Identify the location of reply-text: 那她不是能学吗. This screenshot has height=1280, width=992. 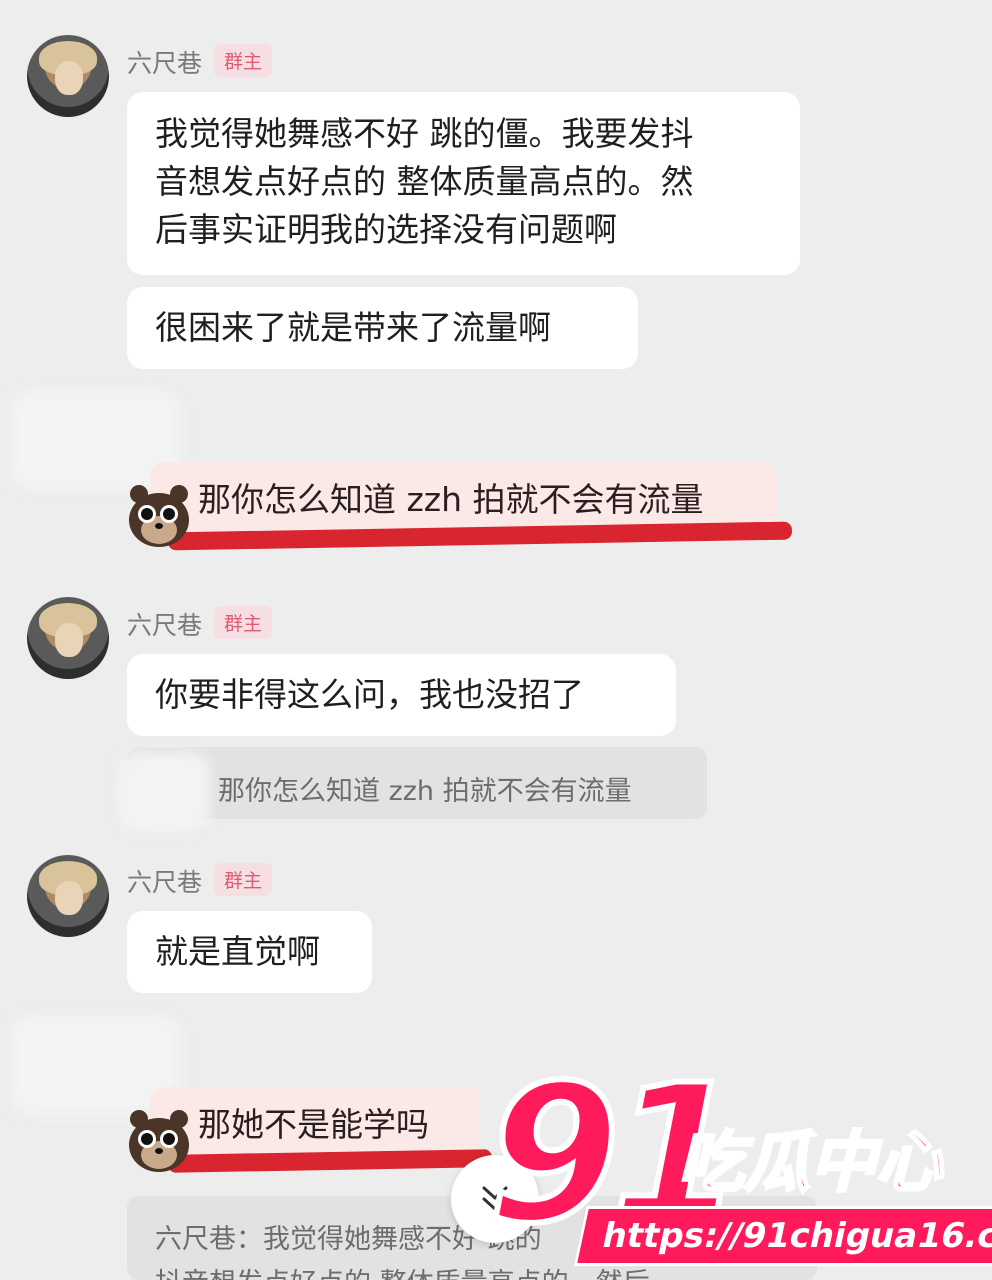
(313, 1124).